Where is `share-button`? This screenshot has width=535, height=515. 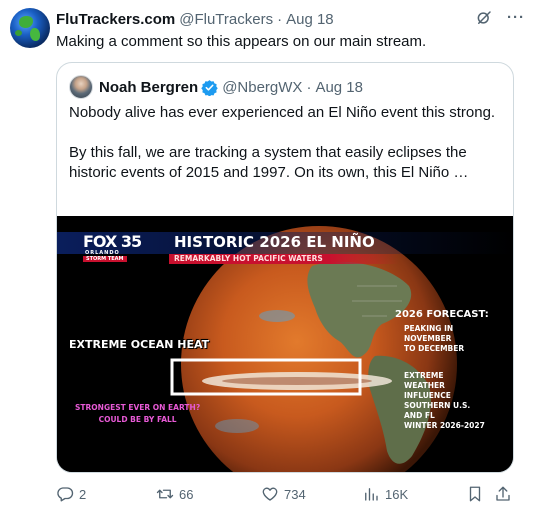
share-button is located at coordinates (503, 494).